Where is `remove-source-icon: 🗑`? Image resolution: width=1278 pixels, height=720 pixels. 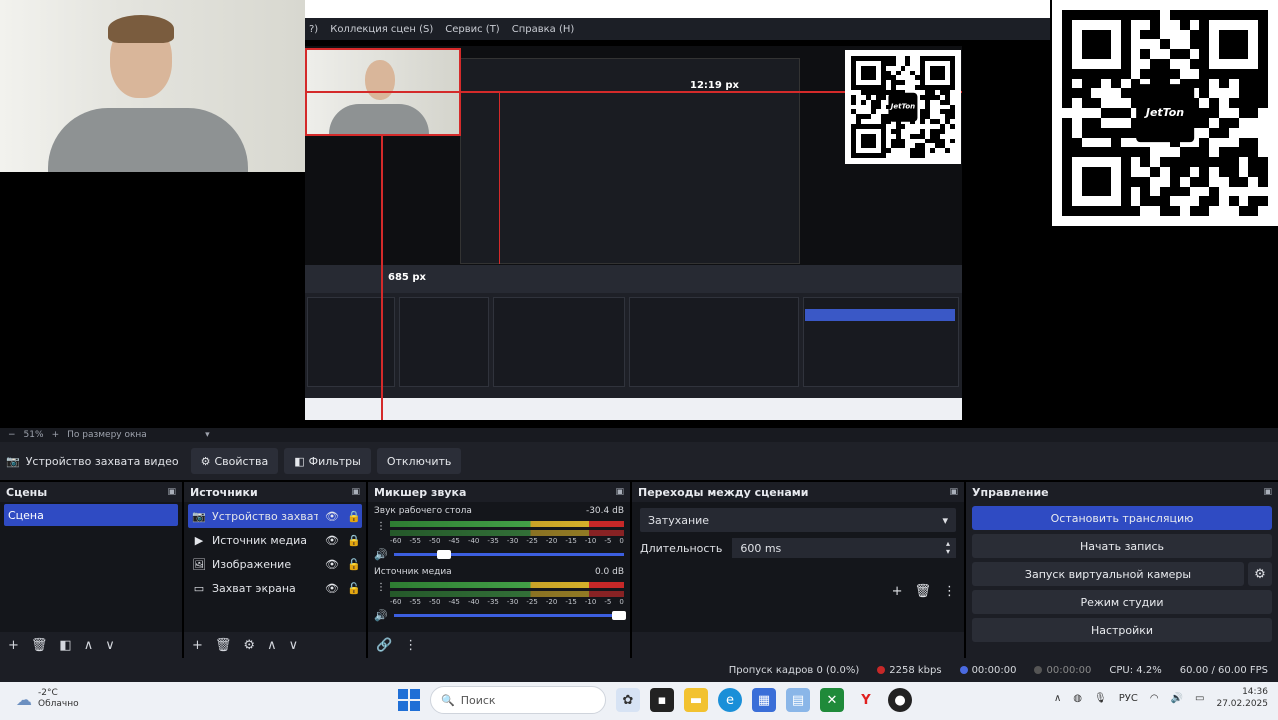 remove-source-icon: 🗑 is located at coordinates (223, 645).